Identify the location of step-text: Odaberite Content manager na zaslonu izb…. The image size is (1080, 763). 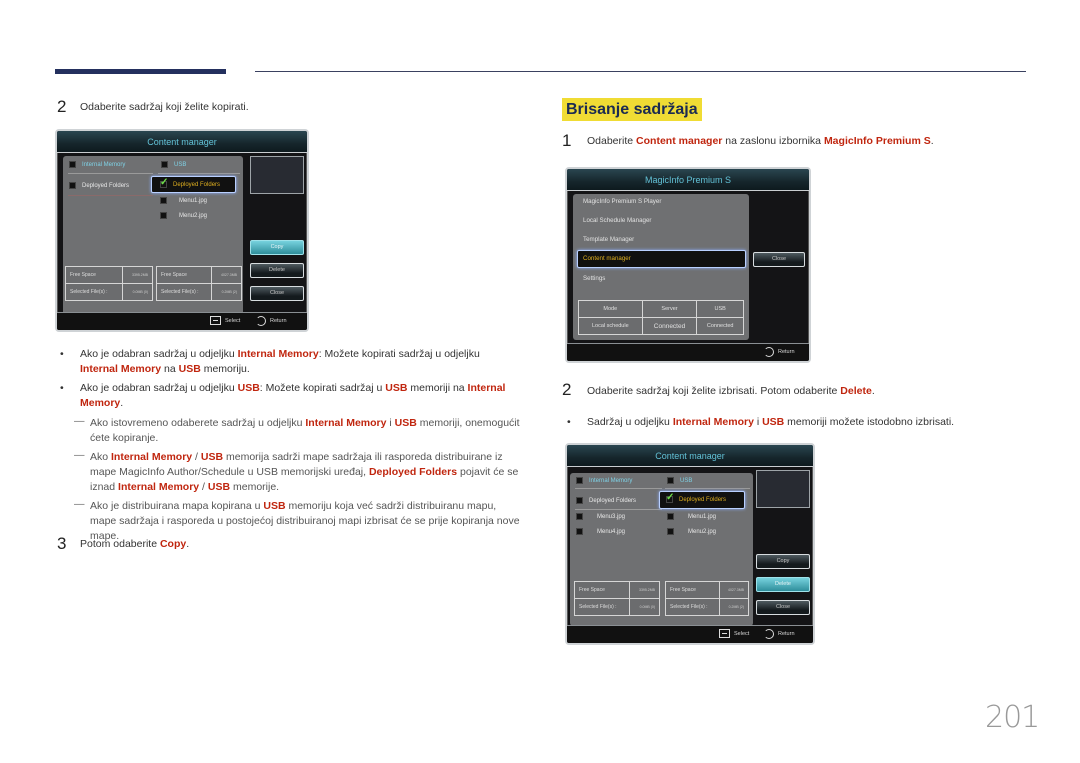
(760, 141).